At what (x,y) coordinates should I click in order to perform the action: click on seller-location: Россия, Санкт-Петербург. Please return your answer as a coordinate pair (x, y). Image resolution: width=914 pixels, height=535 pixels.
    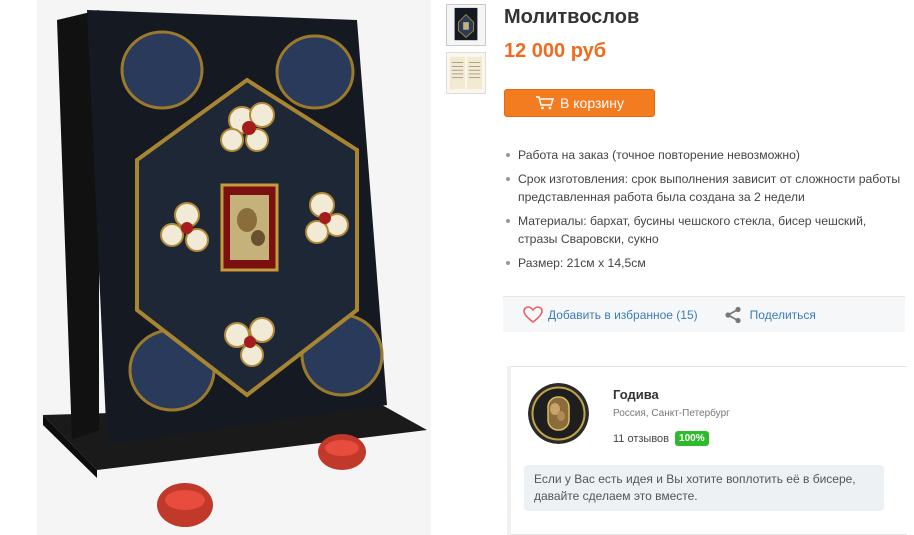
    Looking at the image, I should click on (671, 413).